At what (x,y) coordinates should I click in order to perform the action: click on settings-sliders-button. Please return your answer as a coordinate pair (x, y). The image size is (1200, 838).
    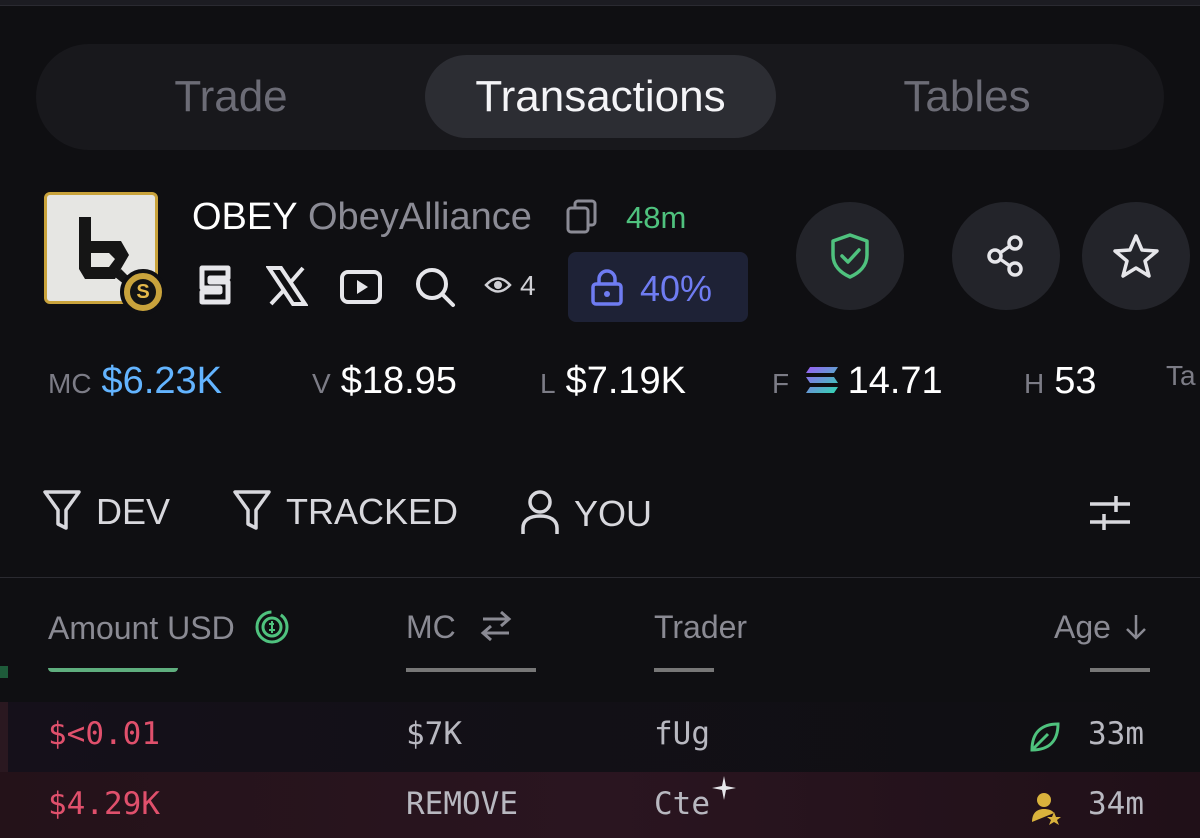
    Looking at the image, I should click on (1110, 516).